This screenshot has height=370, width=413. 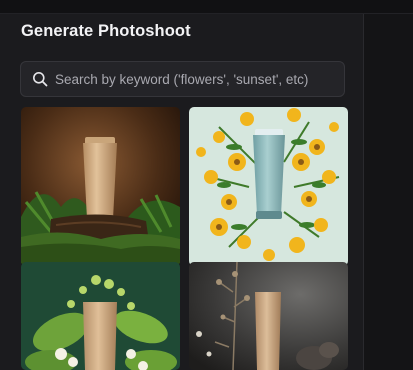 I want to click on search-box, so click(x=182, y=79).